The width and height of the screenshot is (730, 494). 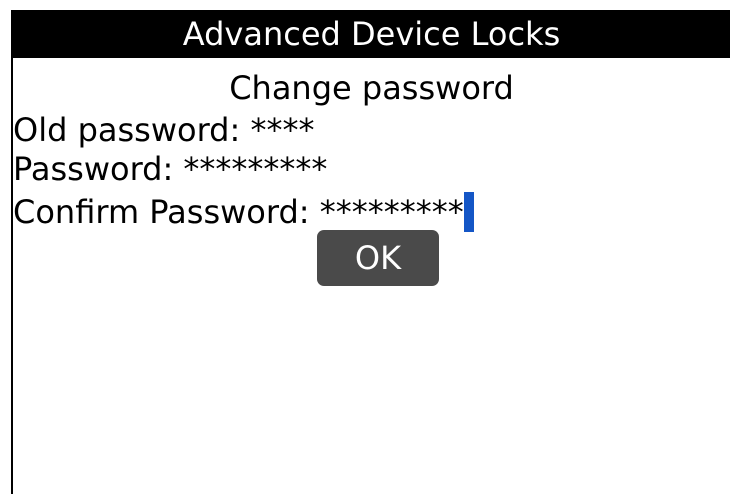 What do you see at coordinates (282, 130) in the screenshot?
I see `old-password-value: ****` at bounding box center [282, 130].